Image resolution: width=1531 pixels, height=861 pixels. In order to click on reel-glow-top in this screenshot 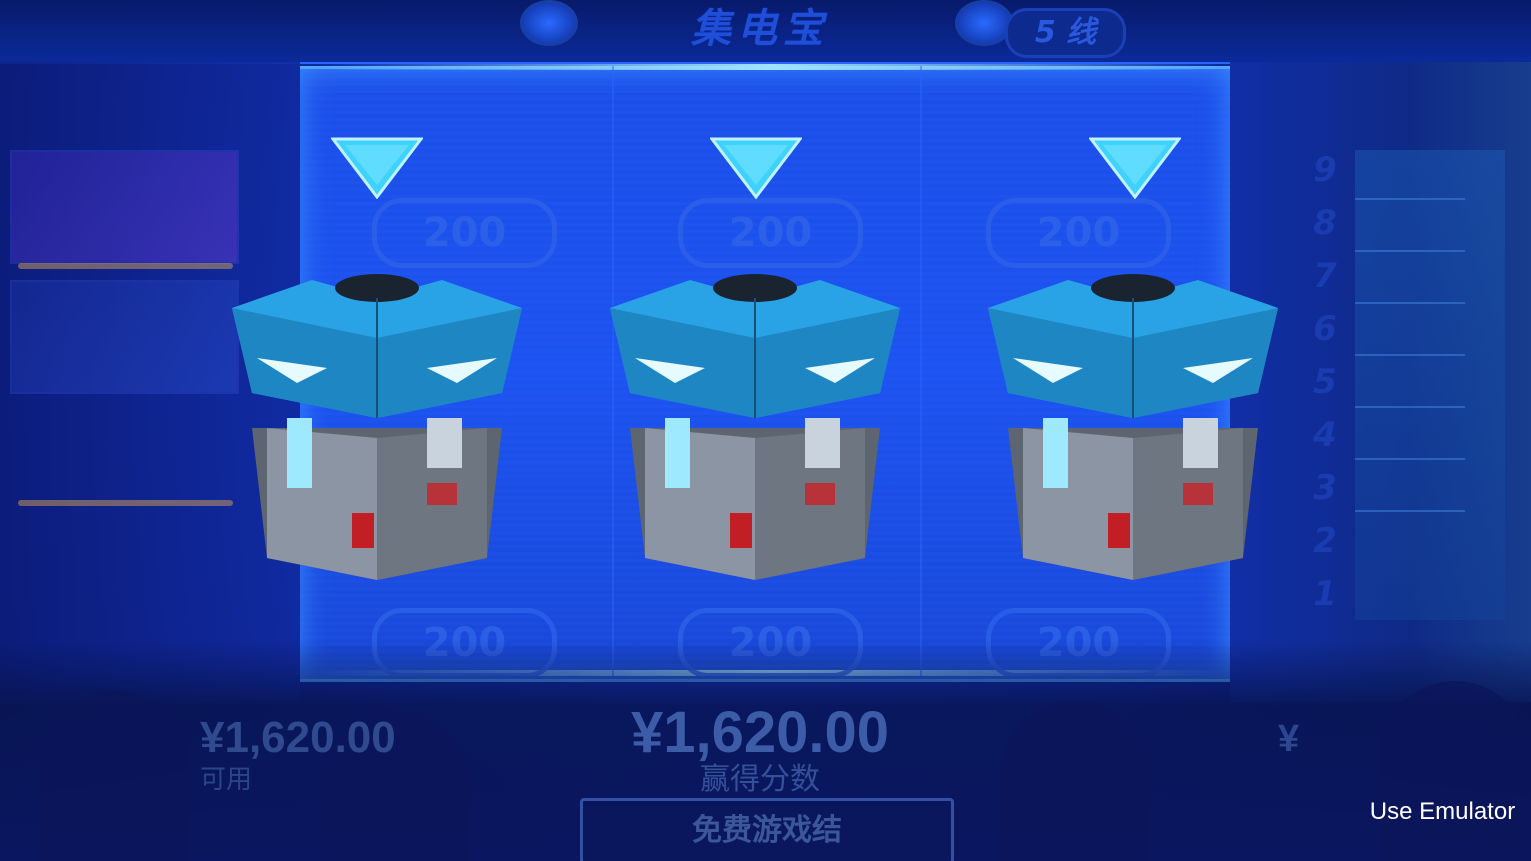, I will do `click(770, 67)`.